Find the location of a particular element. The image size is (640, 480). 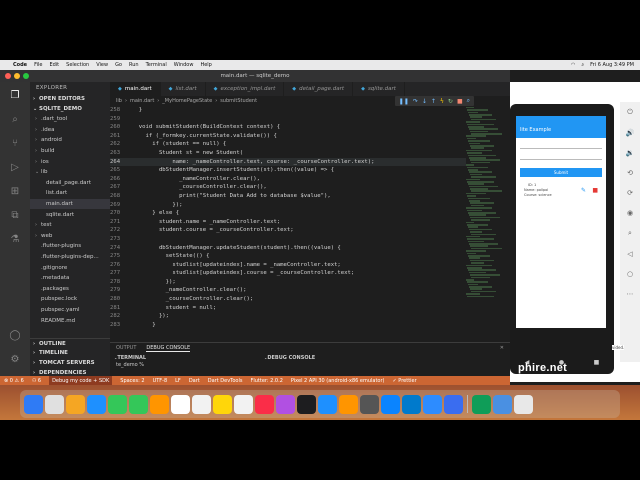

explorer-item: .packages is located at coordinates (70, 289).